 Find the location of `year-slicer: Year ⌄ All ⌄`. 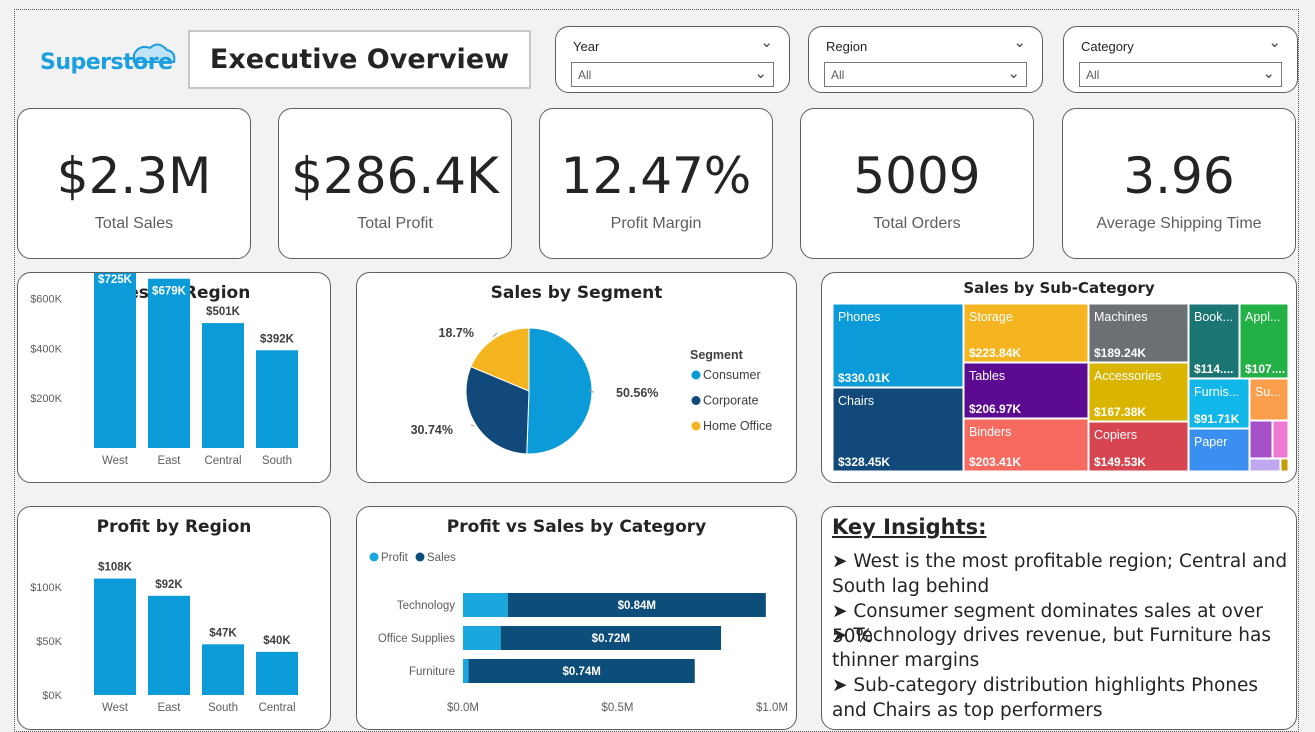

year-slicer: Year ⌄ All ⌄ is located at coordinates (672, 59).